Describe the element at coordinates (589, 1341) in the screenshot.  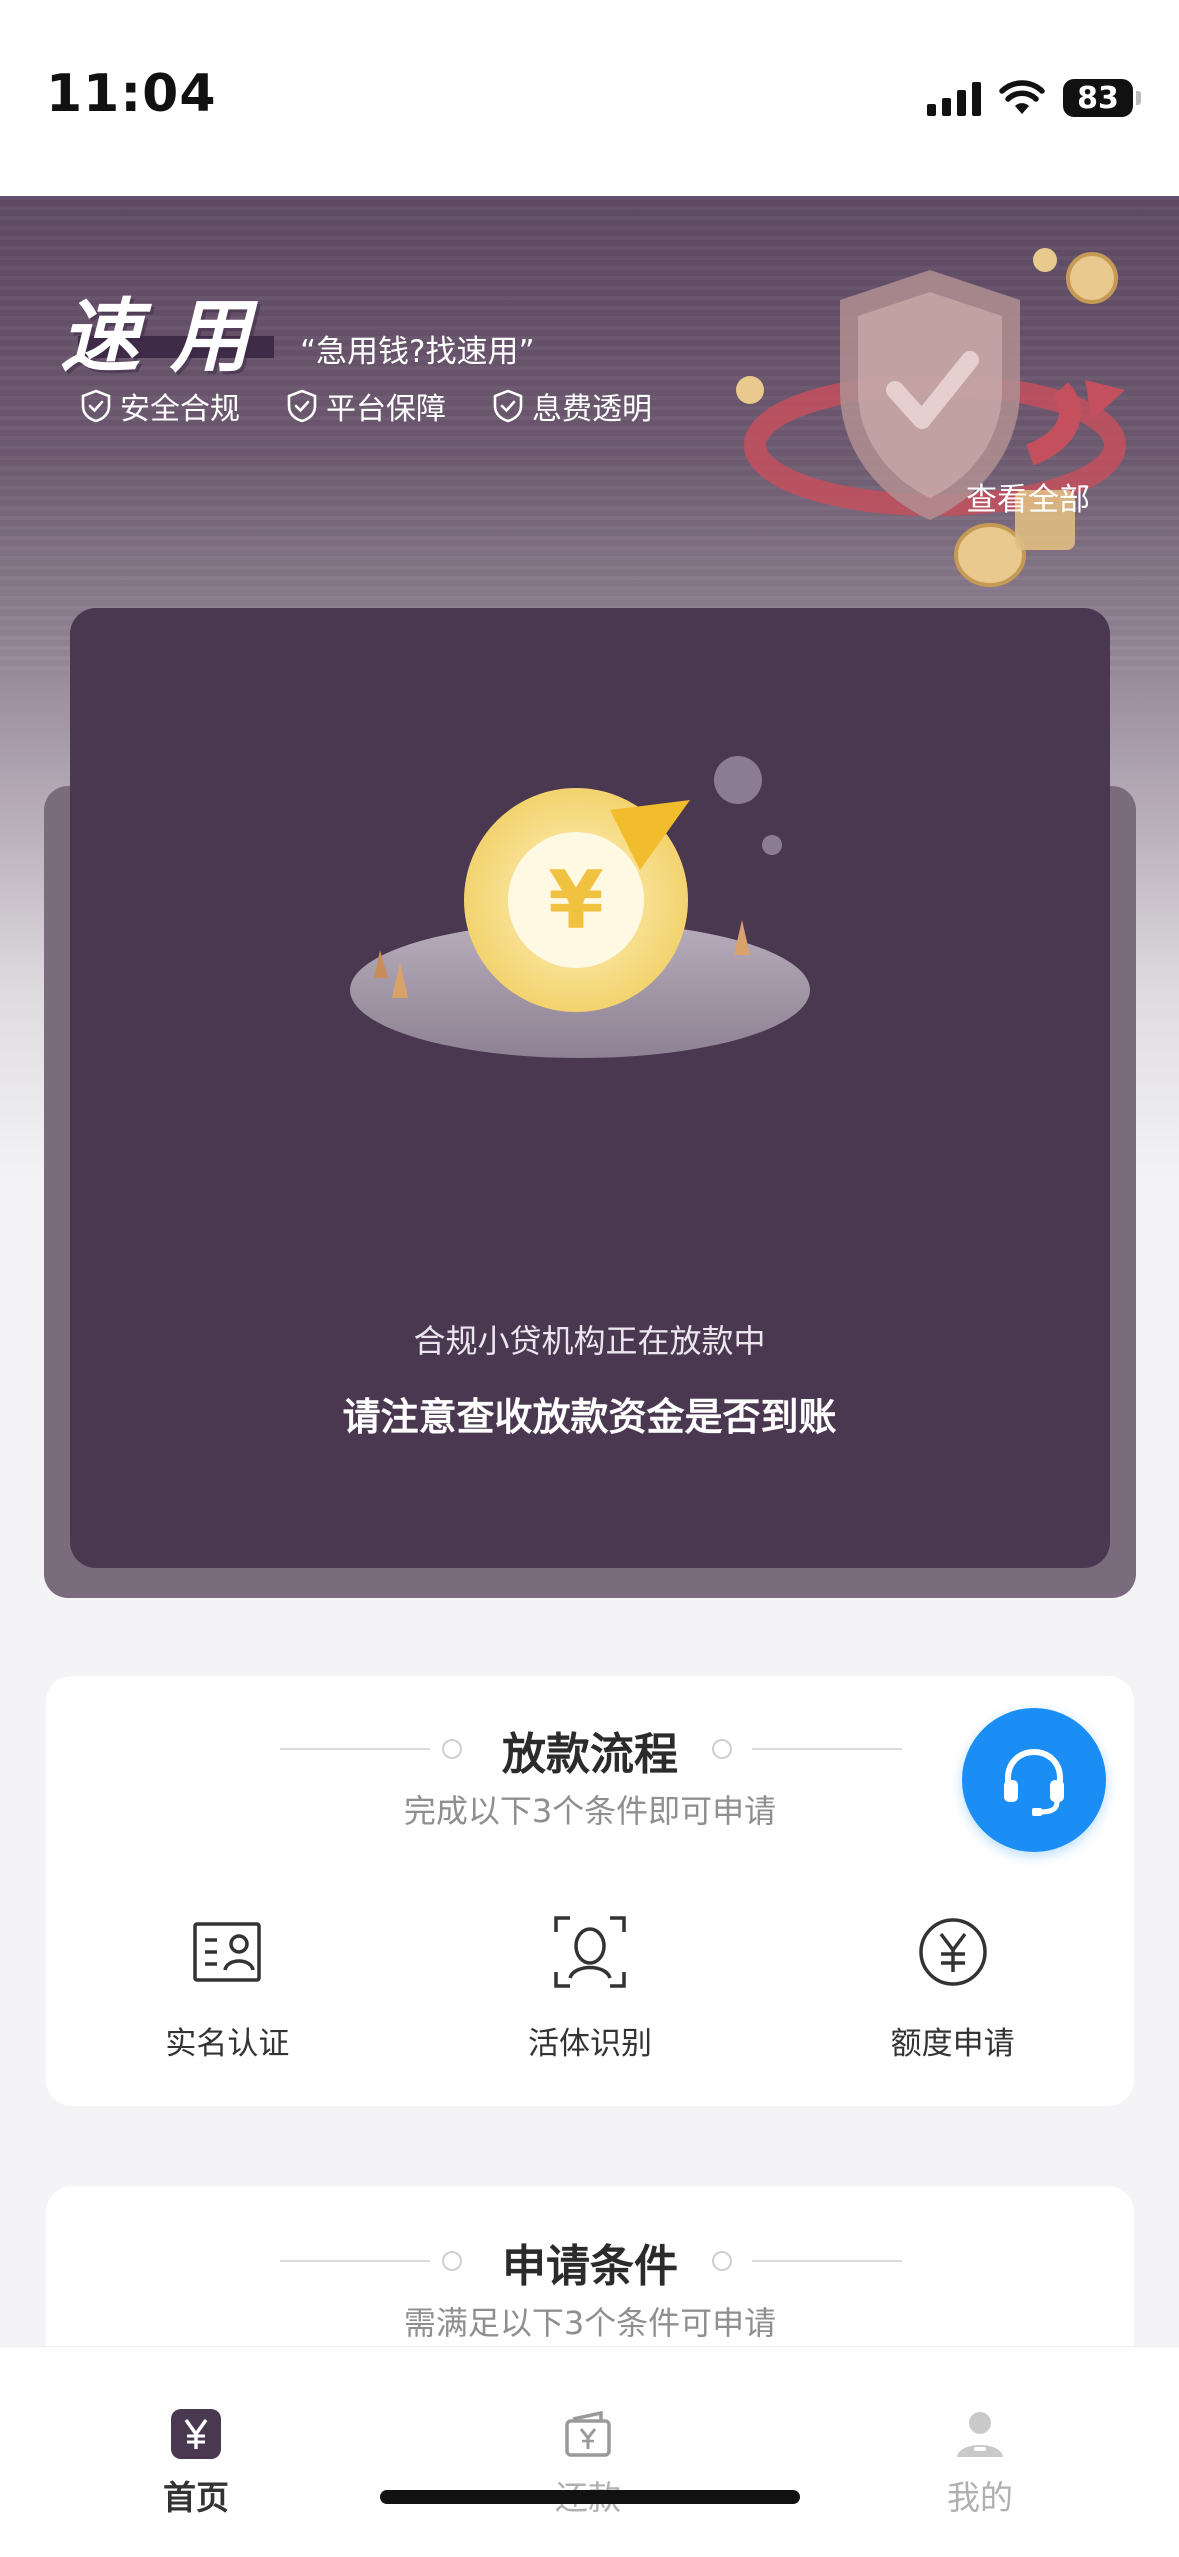
I see `lending-status-text: 合规小贷机构正在放款中` at that location.